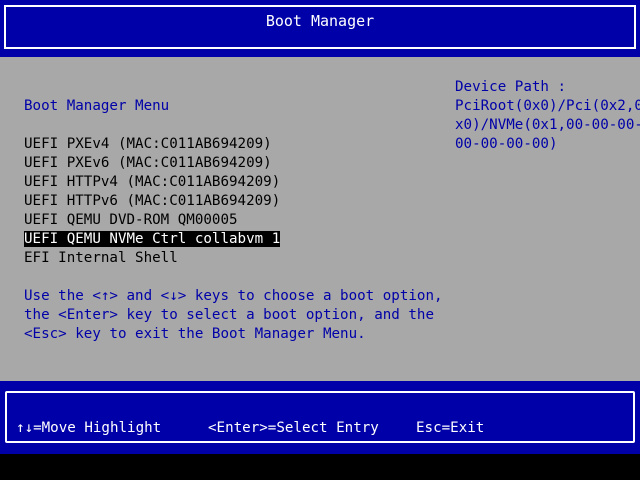  I want to click on help-line: <Esc> key to exit the Boot Manager Menu., so click(195, 334).